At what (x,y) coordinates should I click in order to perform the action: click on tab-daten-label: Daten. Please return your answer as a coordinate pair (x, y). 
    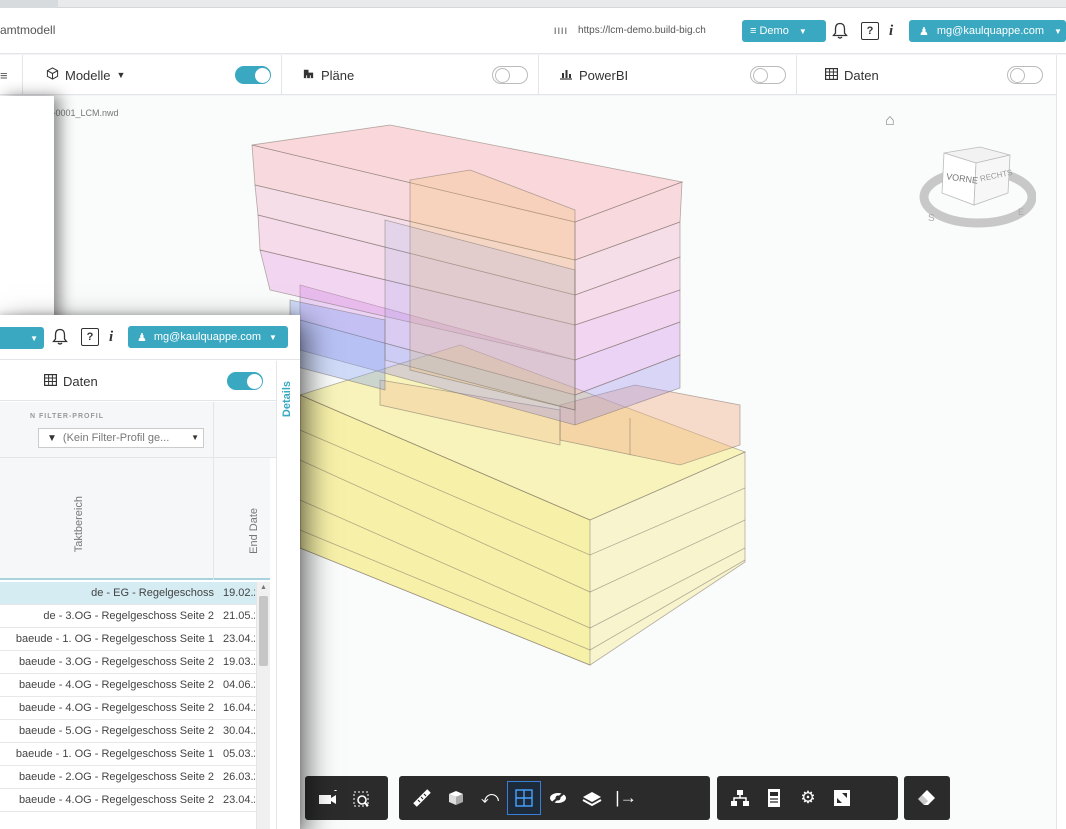
    Looking at the image, I should click on (861, 75).